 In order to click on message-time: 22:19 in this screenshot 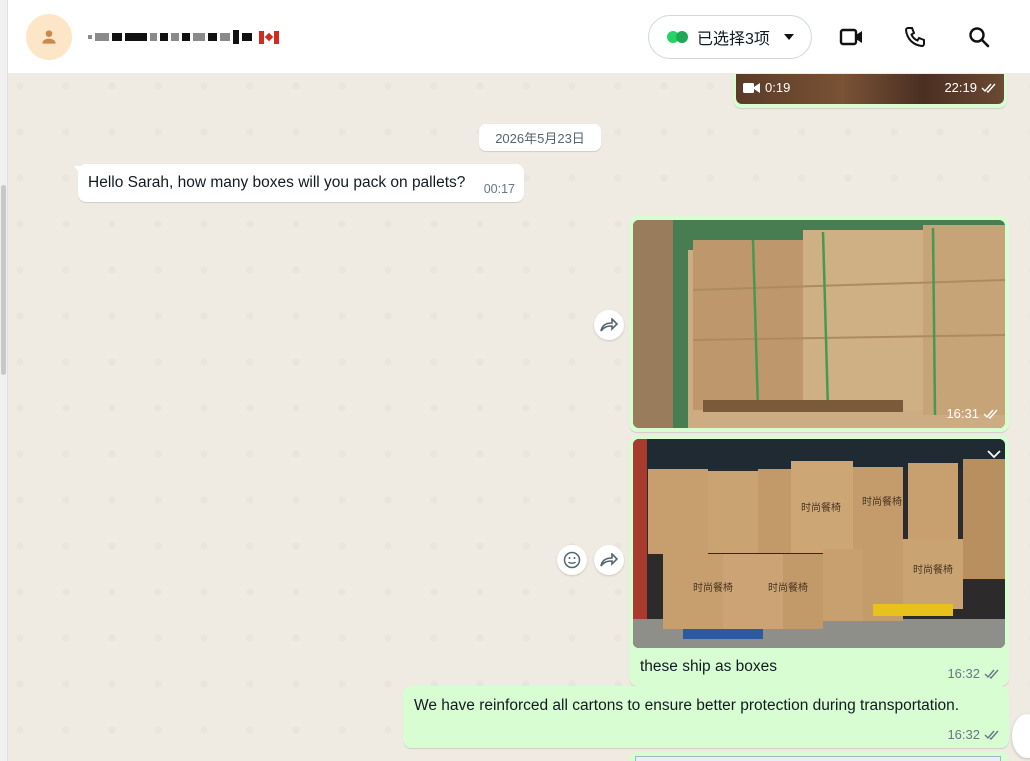, I will do `click(960, 87)`.